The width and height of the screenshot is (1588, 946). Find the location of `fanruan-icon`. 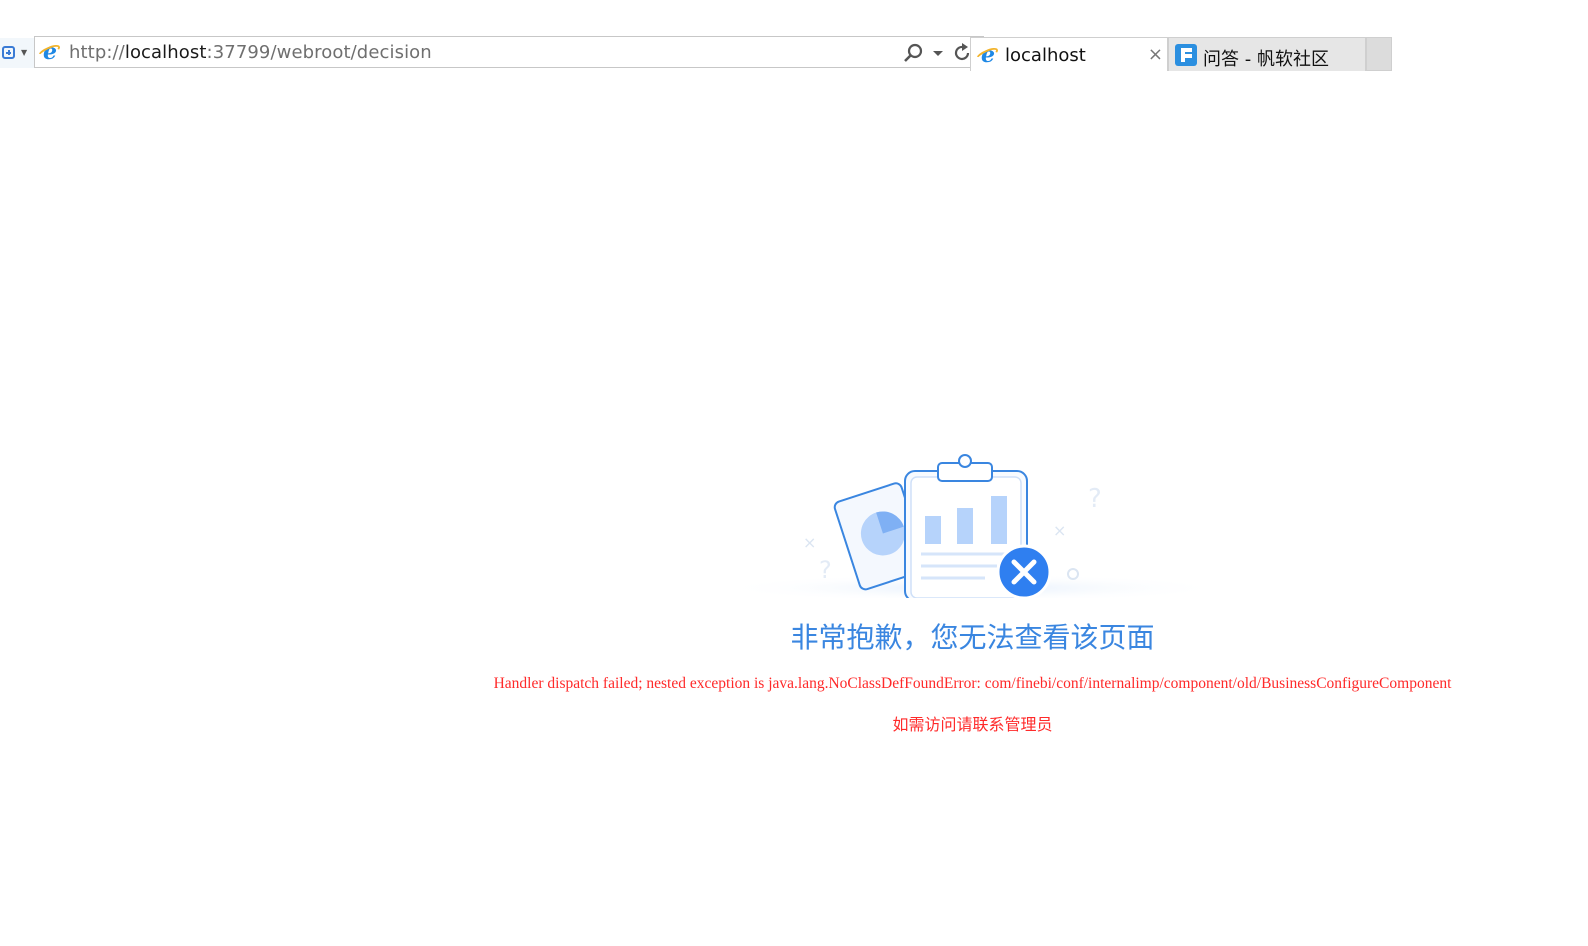

fanruan-icon is located at coordinates (1186, 55).